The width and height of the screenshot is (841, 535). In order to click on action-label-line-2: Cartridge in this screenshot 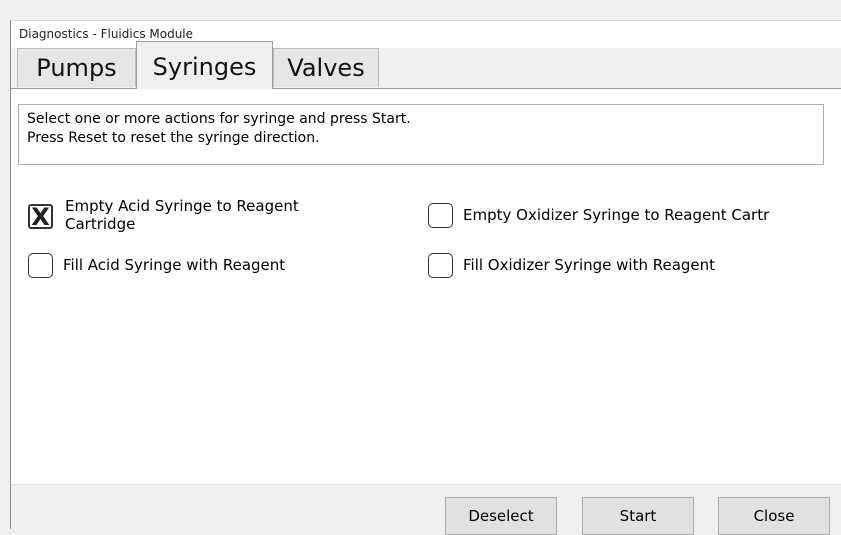, I will do `click(100, 224)`.